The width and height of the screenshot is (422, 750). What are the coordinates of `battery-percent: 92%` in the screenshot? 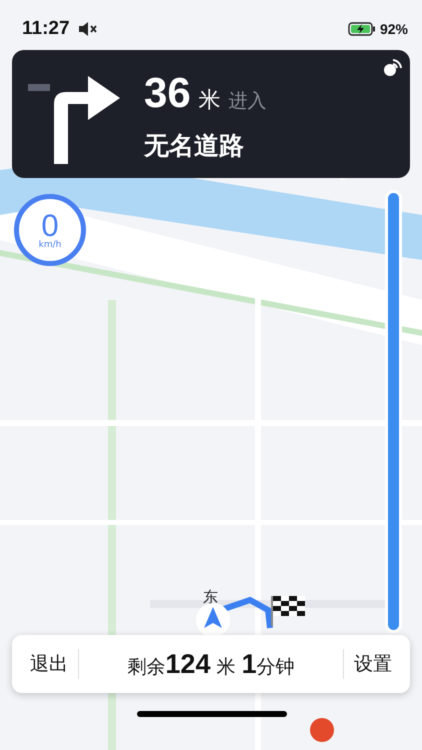 It's located at (394, 29).